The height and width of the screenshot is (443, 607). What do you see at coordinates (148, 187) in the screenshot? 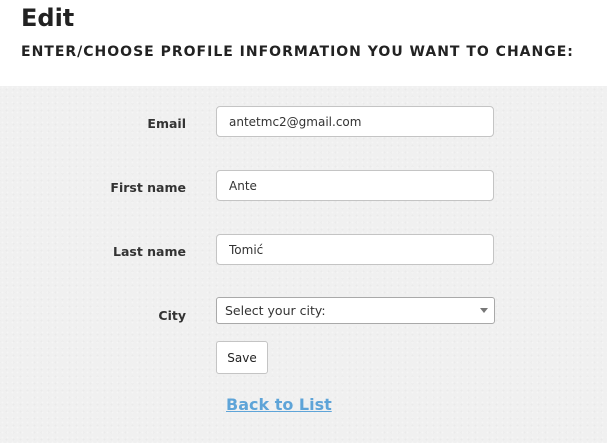
I see `first-name-label: First name` at bounding box center [148, 187].